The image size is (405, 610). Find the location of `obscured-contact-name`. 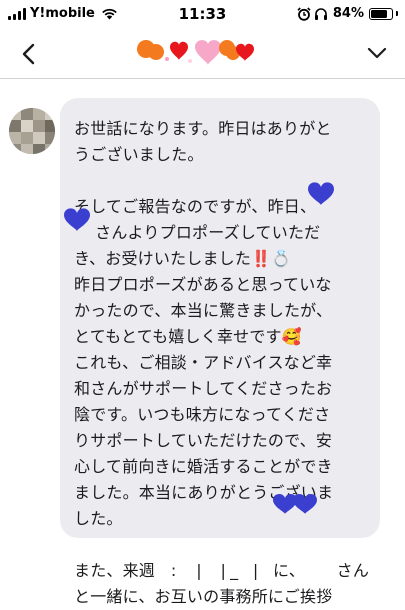

obscured-contact-name is located at coordinates (202, 52).